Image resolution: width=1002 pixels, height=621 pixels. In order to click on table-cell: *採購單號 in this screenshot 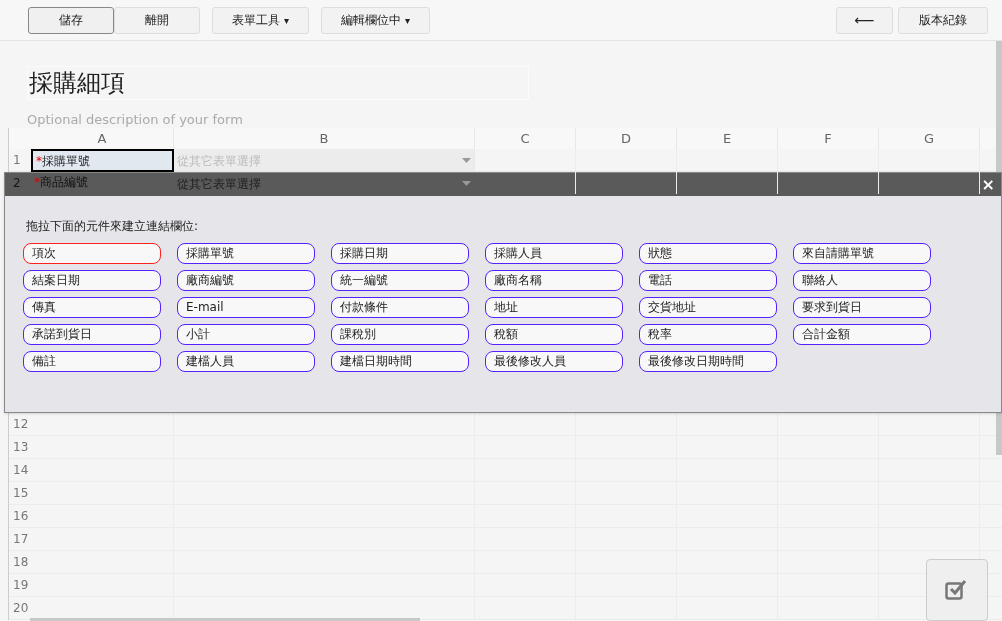, I will do `click(102, 160)`.